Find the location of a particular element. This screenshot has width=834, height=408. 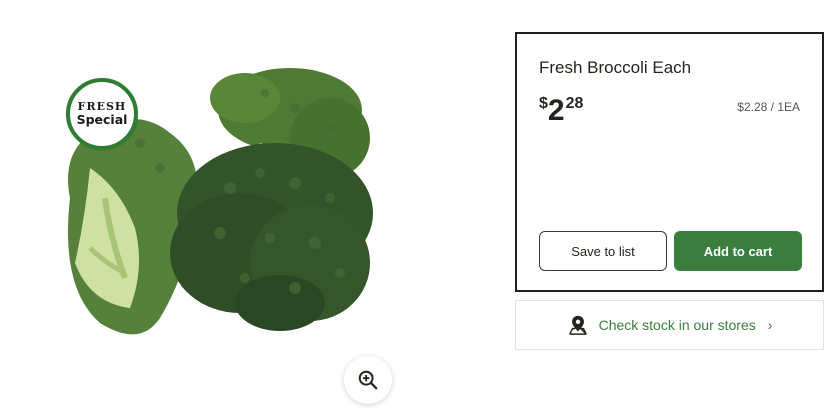

badge-line-2: Special is located at coordinates (102, 119).